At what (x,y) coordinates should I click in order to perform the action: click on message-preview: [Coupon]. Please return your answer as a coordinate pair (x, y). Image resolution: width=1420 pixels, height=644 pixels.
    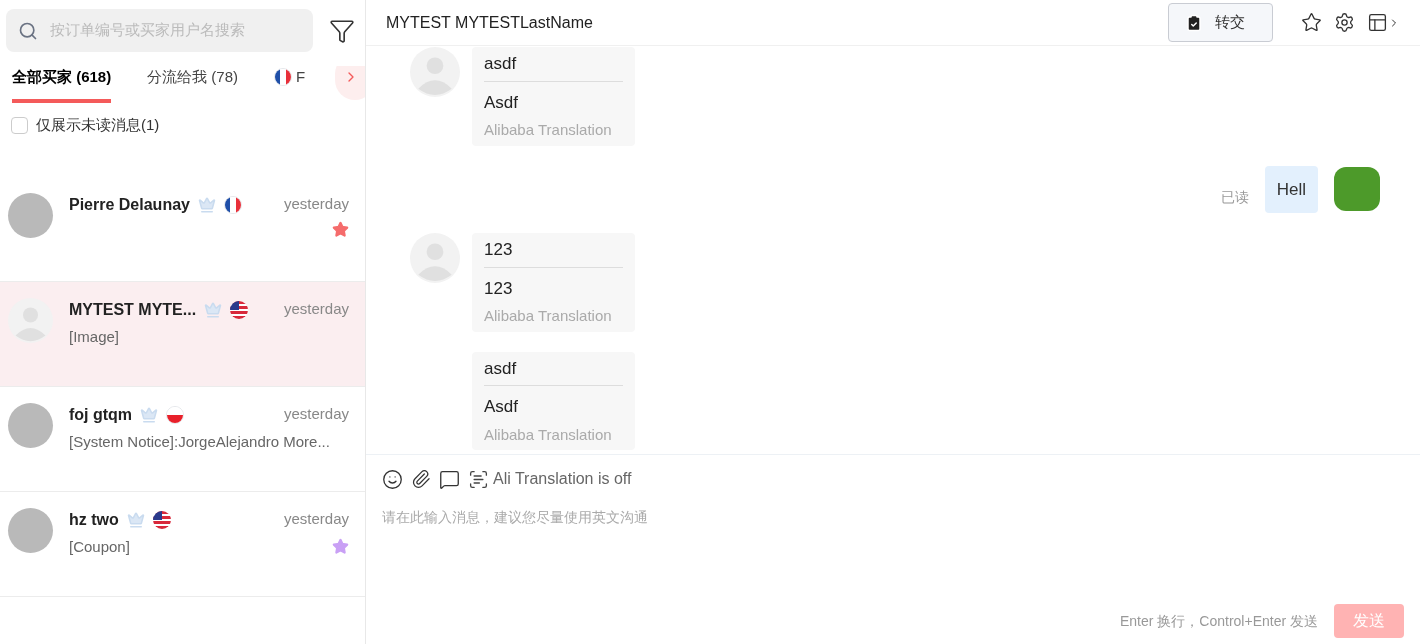
    Looking at the image, I should click on (99, 546).